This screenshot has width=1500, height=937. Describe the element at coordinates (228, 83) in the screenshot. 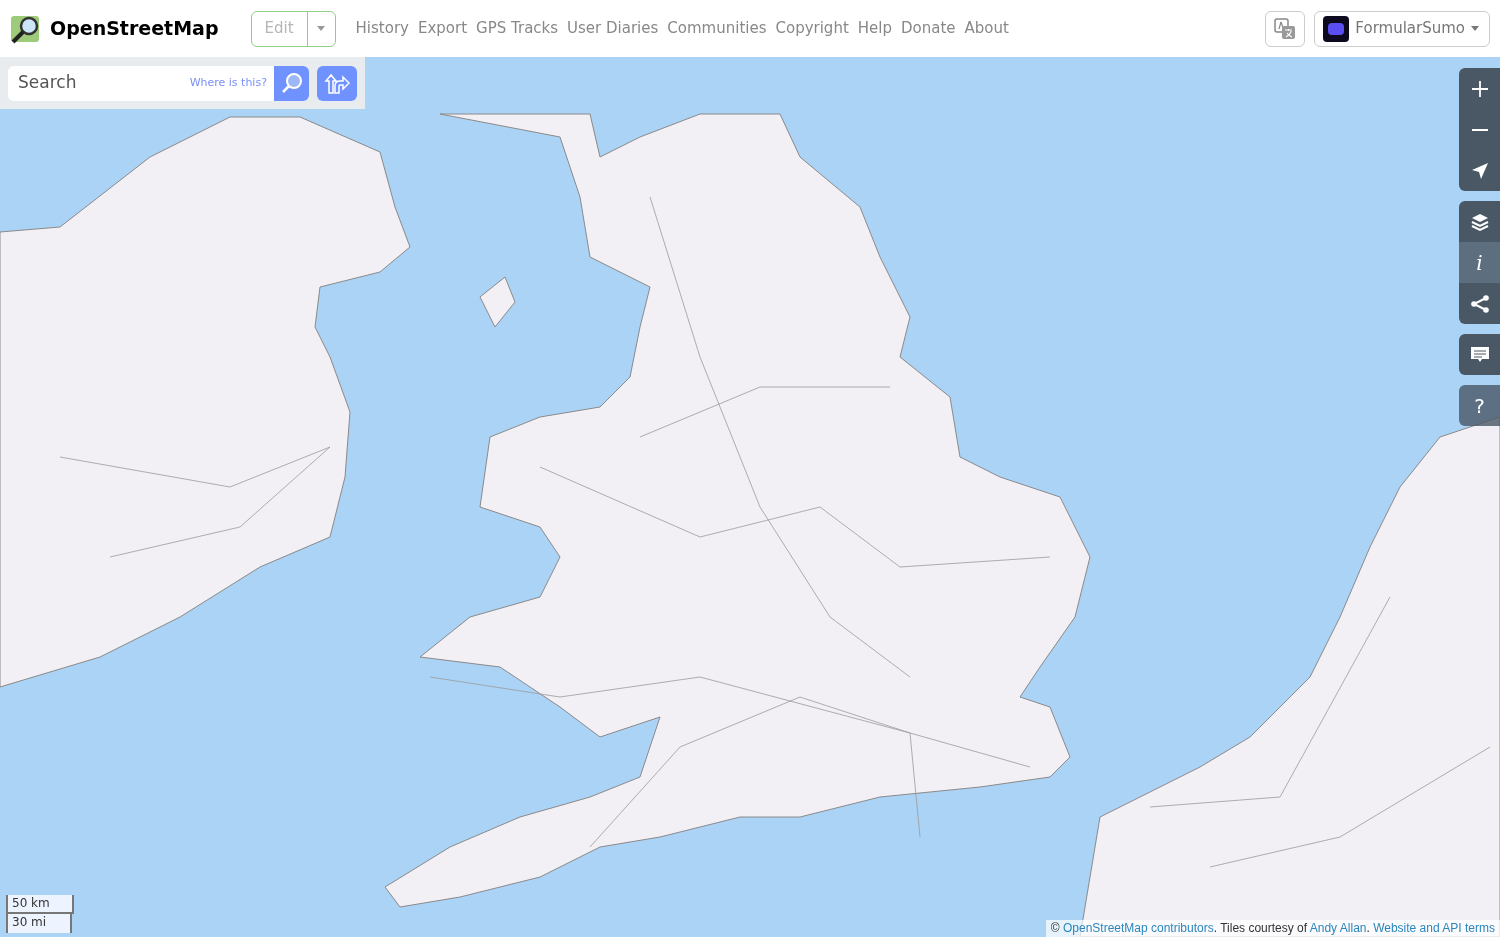

I see `where-is-this-link: Where is this?` at that location.